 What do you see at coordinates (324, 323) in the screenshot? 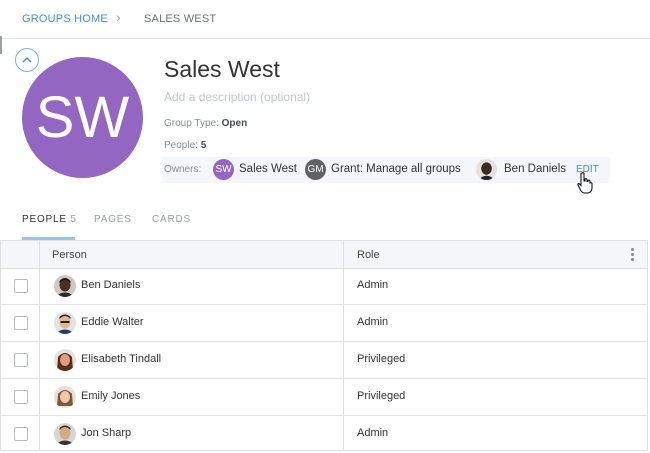
I see `table-row: Eddie Walter Admin` at bounding box center [324, 323].